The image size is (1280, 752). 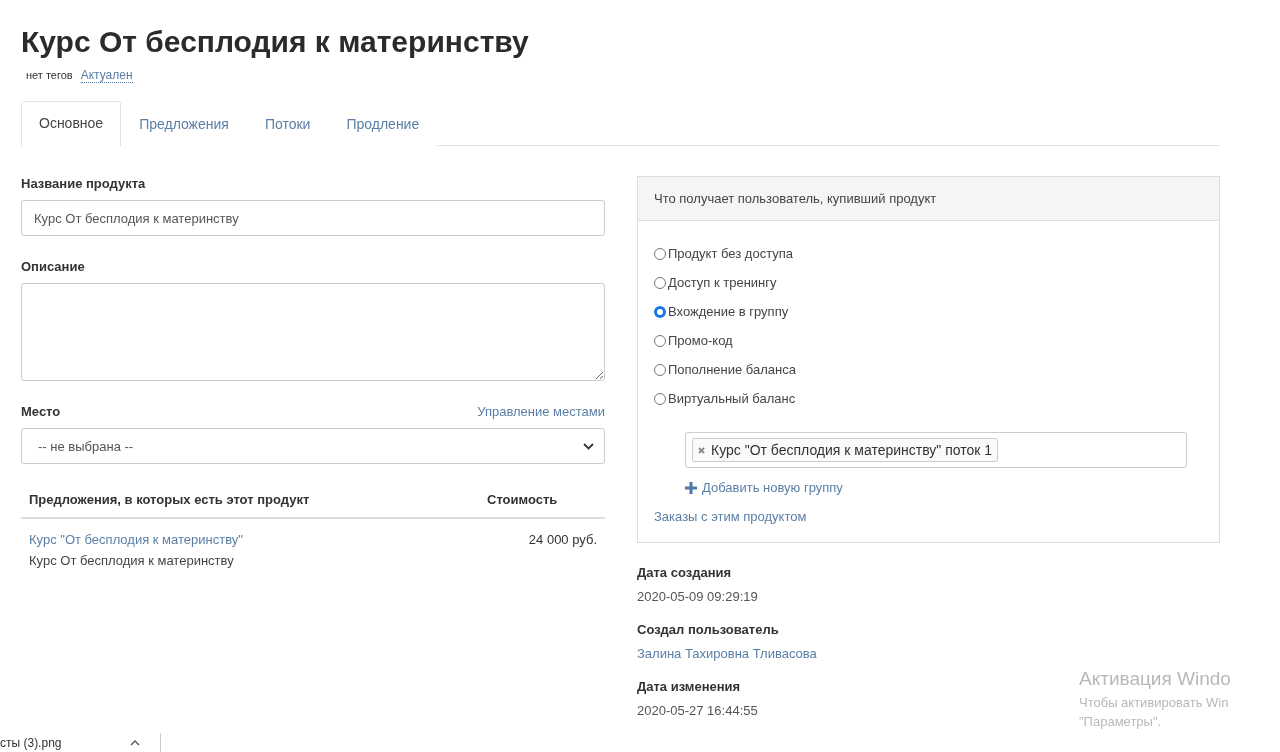 I want to click on status-link: Актуален, so click(x=106, y=75).